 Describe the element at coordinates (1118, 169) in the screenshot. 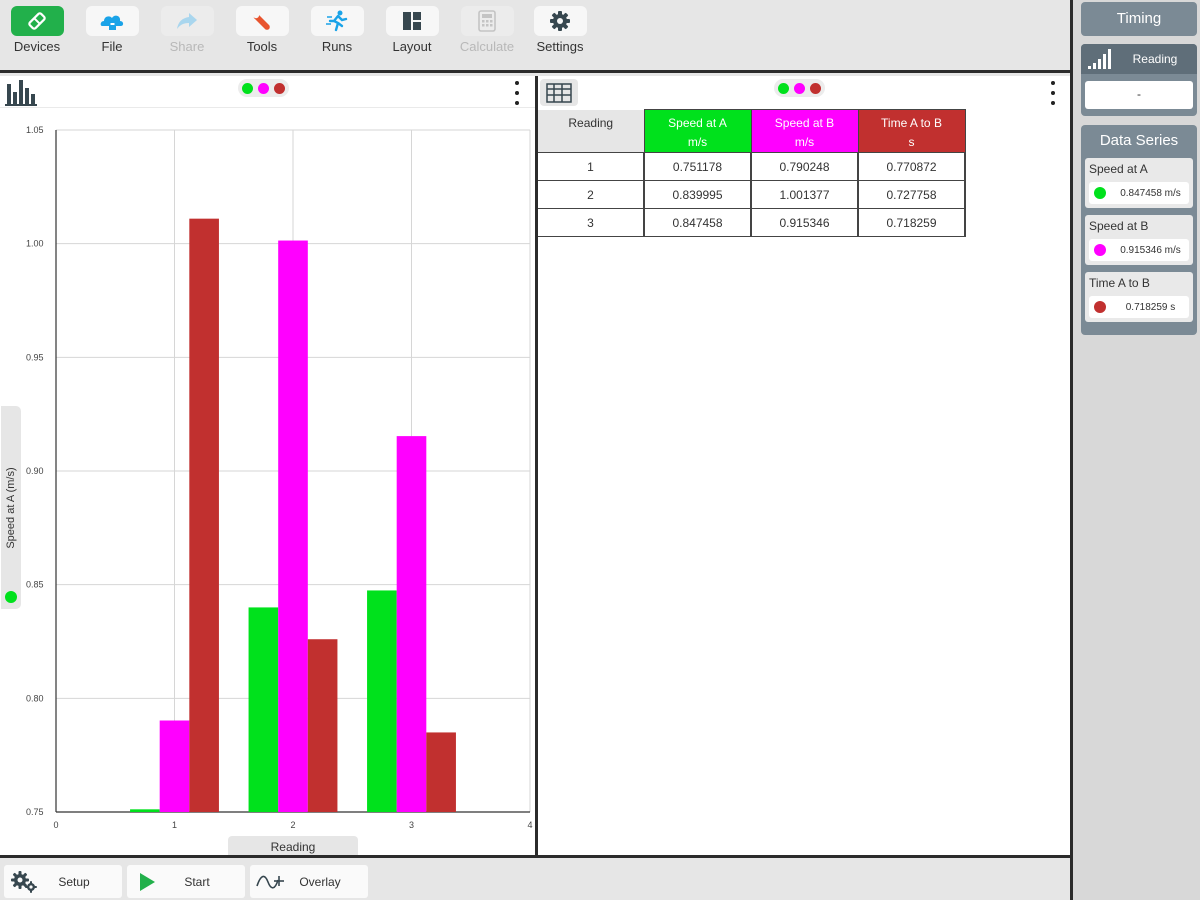

I see `series-name: Speed at A` at that location.